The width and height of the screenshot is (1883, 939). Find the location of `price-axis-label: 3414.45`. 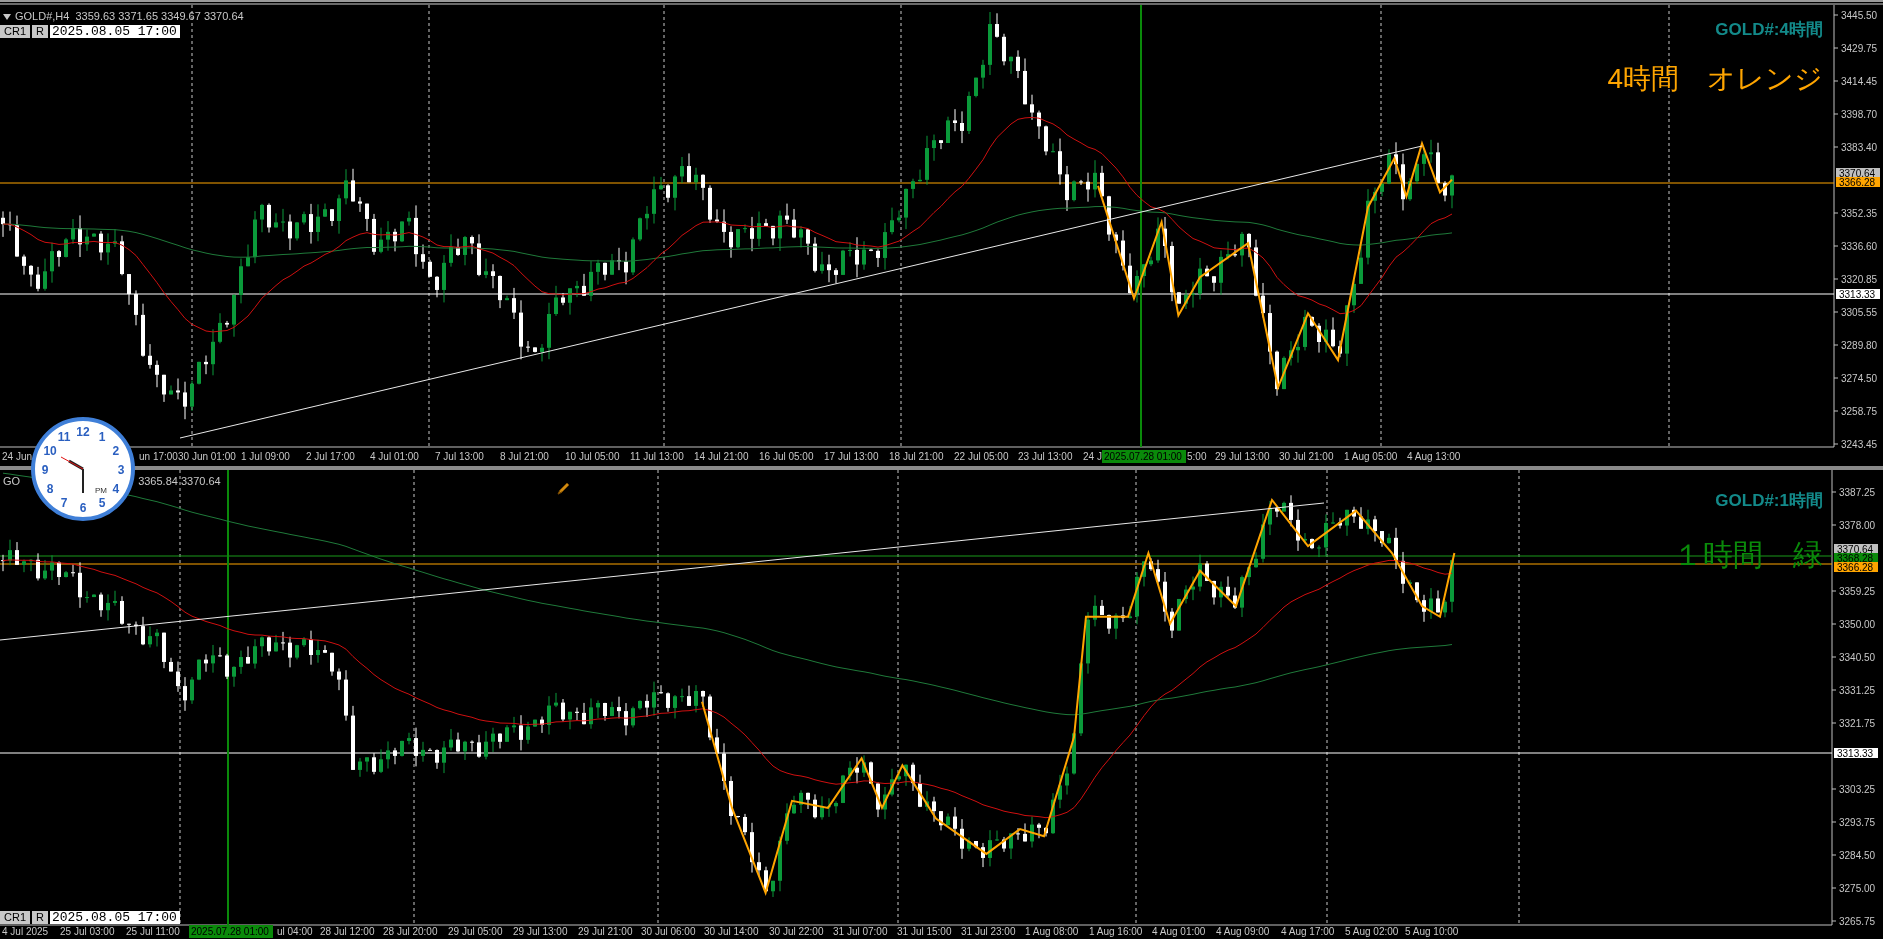

price-axis-label: 3414.45 is located at coordinates (1859, 81).